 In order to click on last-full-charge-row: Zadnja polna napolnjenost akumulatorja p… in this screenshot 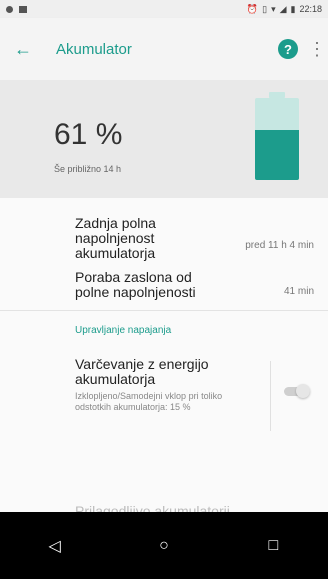, I will do `click(164, 231)`.